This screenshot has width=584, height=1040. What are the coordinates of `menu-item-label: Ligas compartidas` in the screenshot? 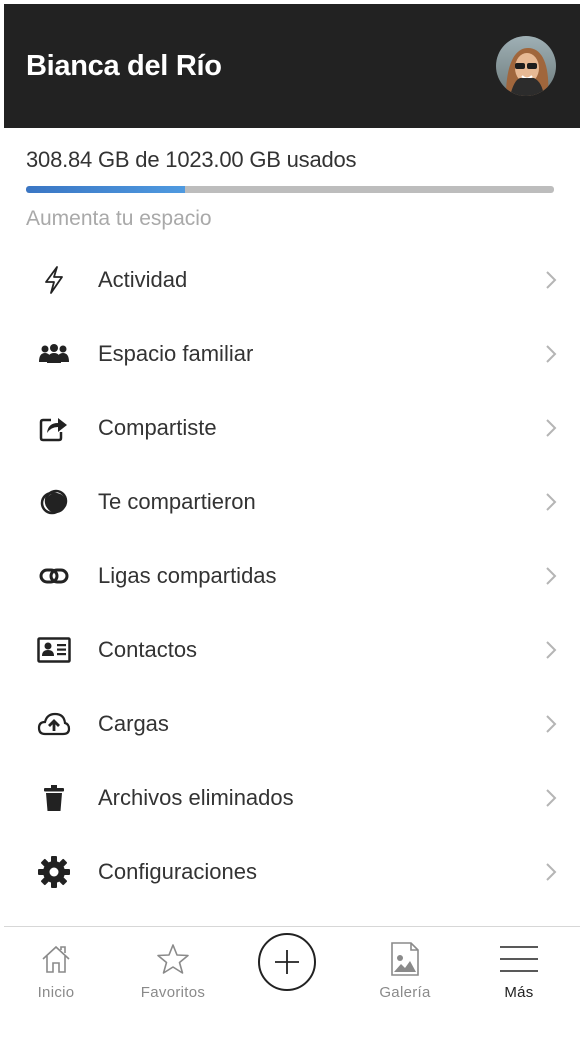 It's located at (187, 575).